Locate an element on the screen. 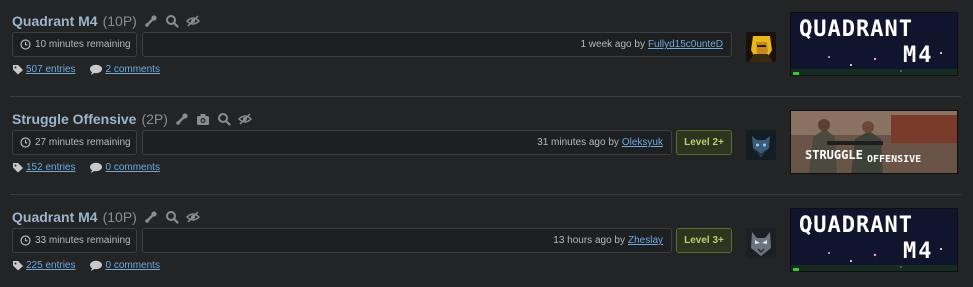 This screenshot has height=287, width=973. created-text: 13 hours ago by is located at coordinates (589, 240).